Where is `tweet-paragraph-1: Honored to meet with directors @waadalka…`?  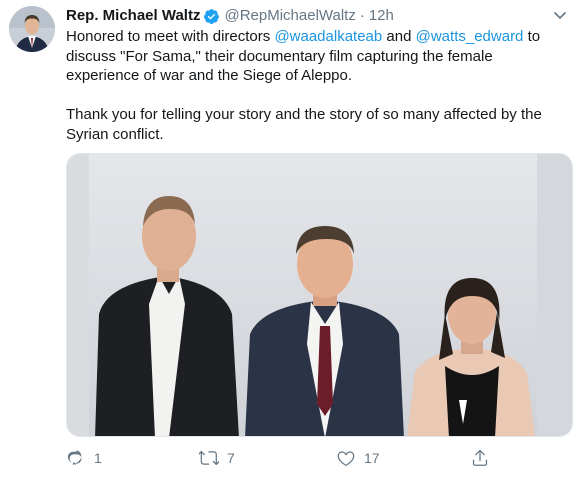
tweet-paragraph-1: Honored to meet with directors @waadalka… is located at coordinates (316, 56).